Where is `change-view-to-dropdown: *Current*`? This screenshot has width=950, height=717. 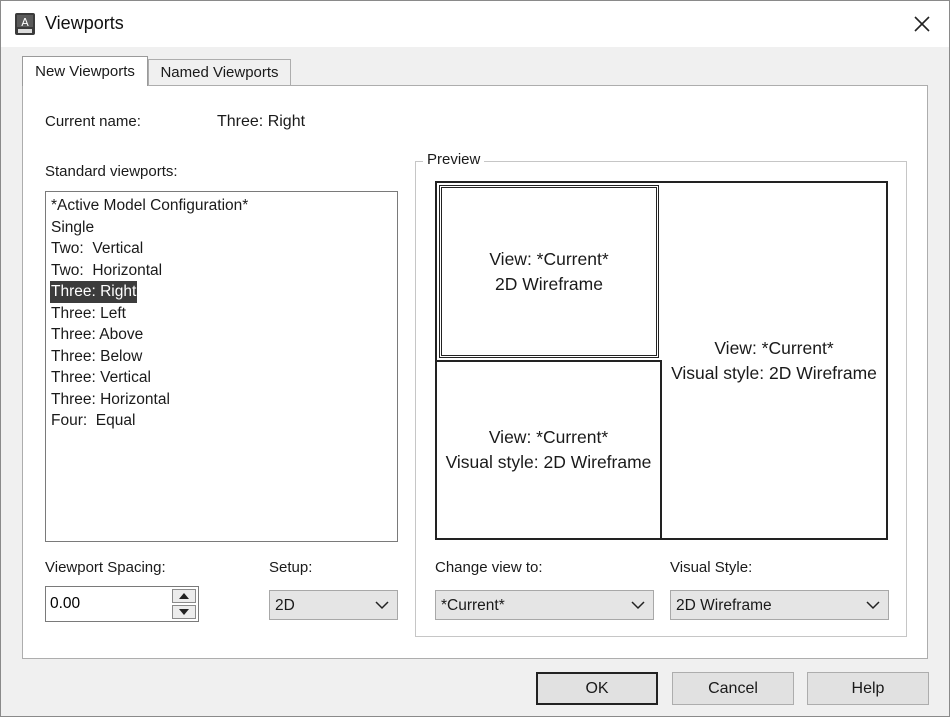 change-view-to-dropdown: *Current* is located at coordinates (544, 605).